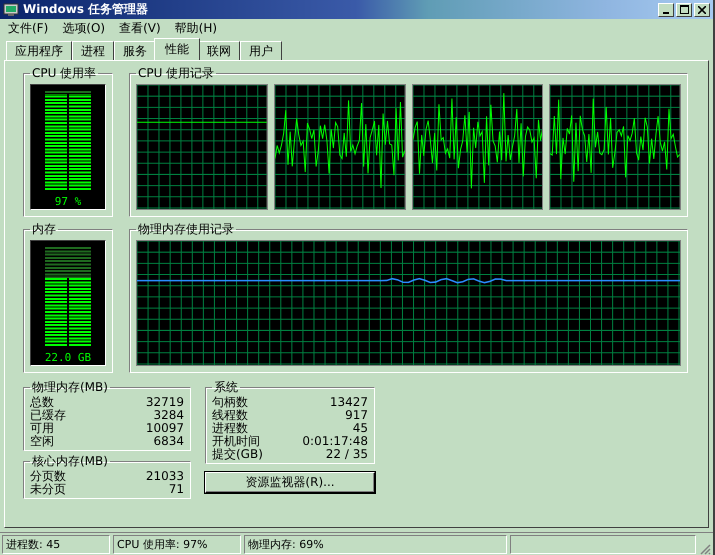 This screenshot has width=715, height=555. I want to click on tab: 进程, so click(93, 50).